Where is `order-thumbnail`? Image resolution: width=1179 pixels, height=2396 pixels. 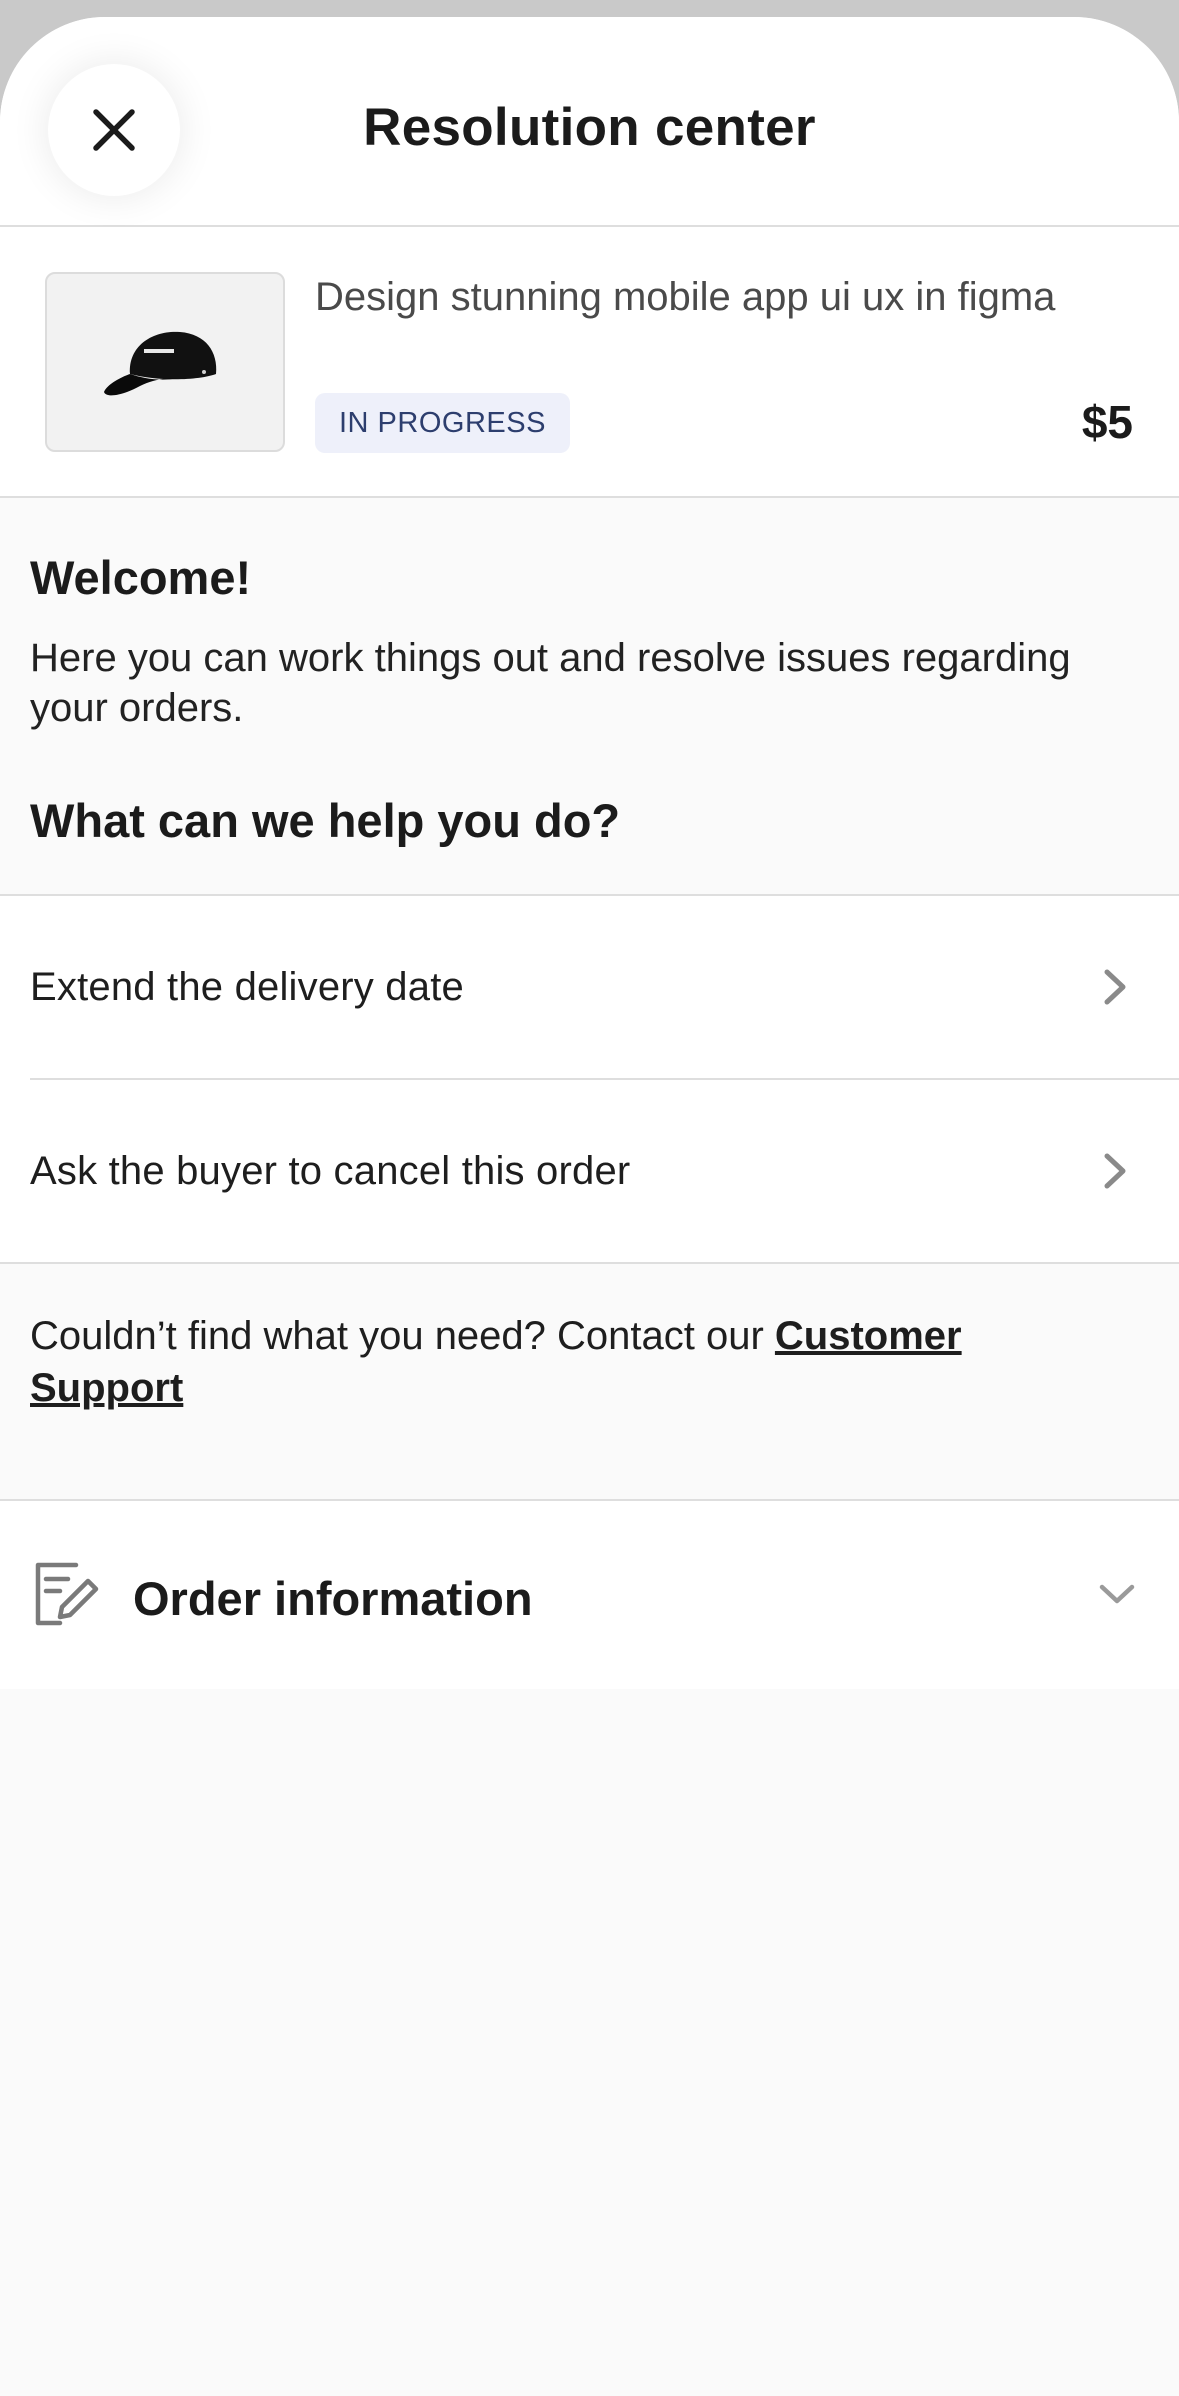
order-thumbnail is located at coordinates (165, 362).